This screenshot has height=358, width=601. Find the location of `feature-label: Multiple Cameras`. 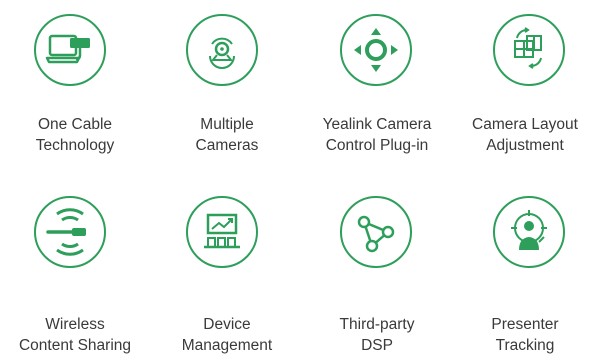

feature-label: Multiple Cameras is located at coordinates (227, 135).